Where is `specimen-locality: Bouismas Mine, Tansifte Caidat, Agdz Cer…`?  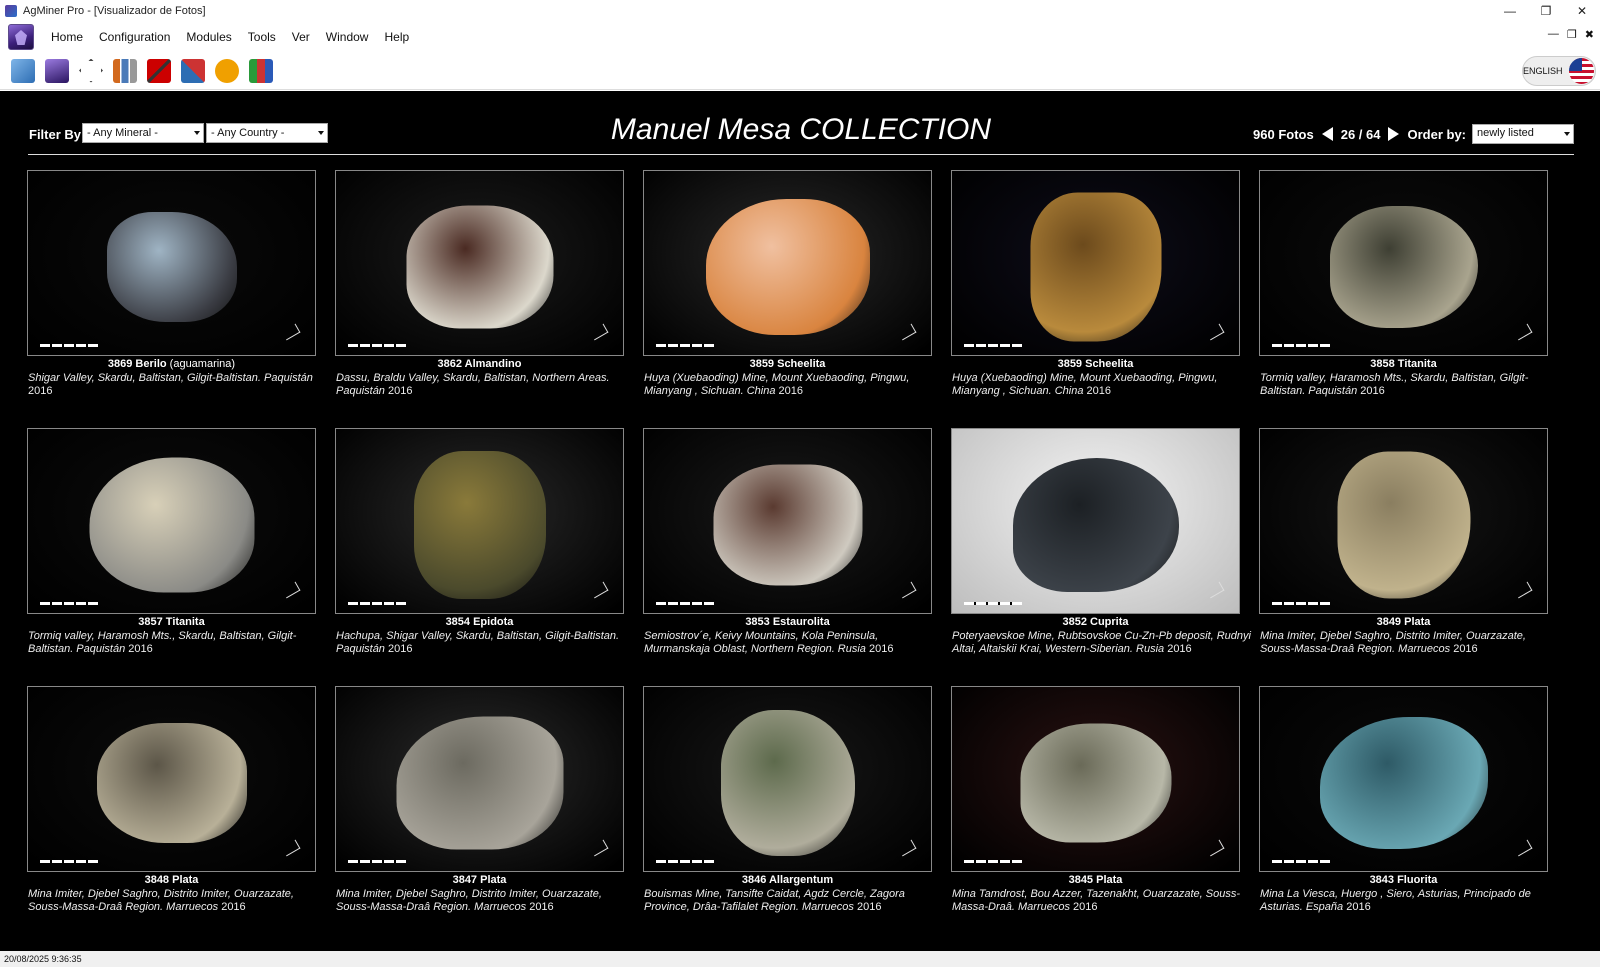
specimen-locality: Bouismas Mine, Tansifte Caidat, Agdz Cer… is located at coordinates (794, 901).